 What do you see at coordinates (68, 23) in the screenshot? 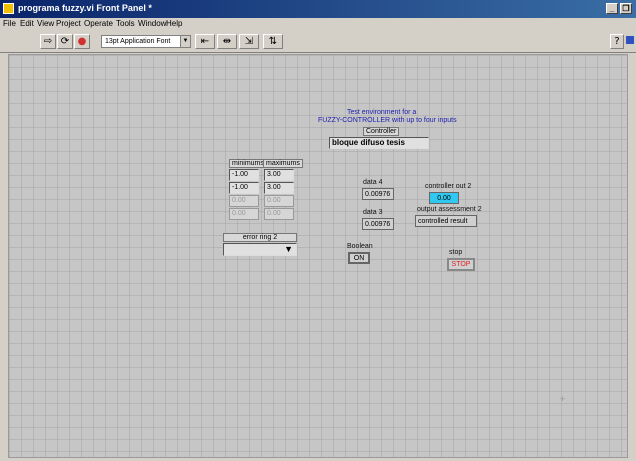
I see `menu-project: Project` at bounding box center [68, 23].